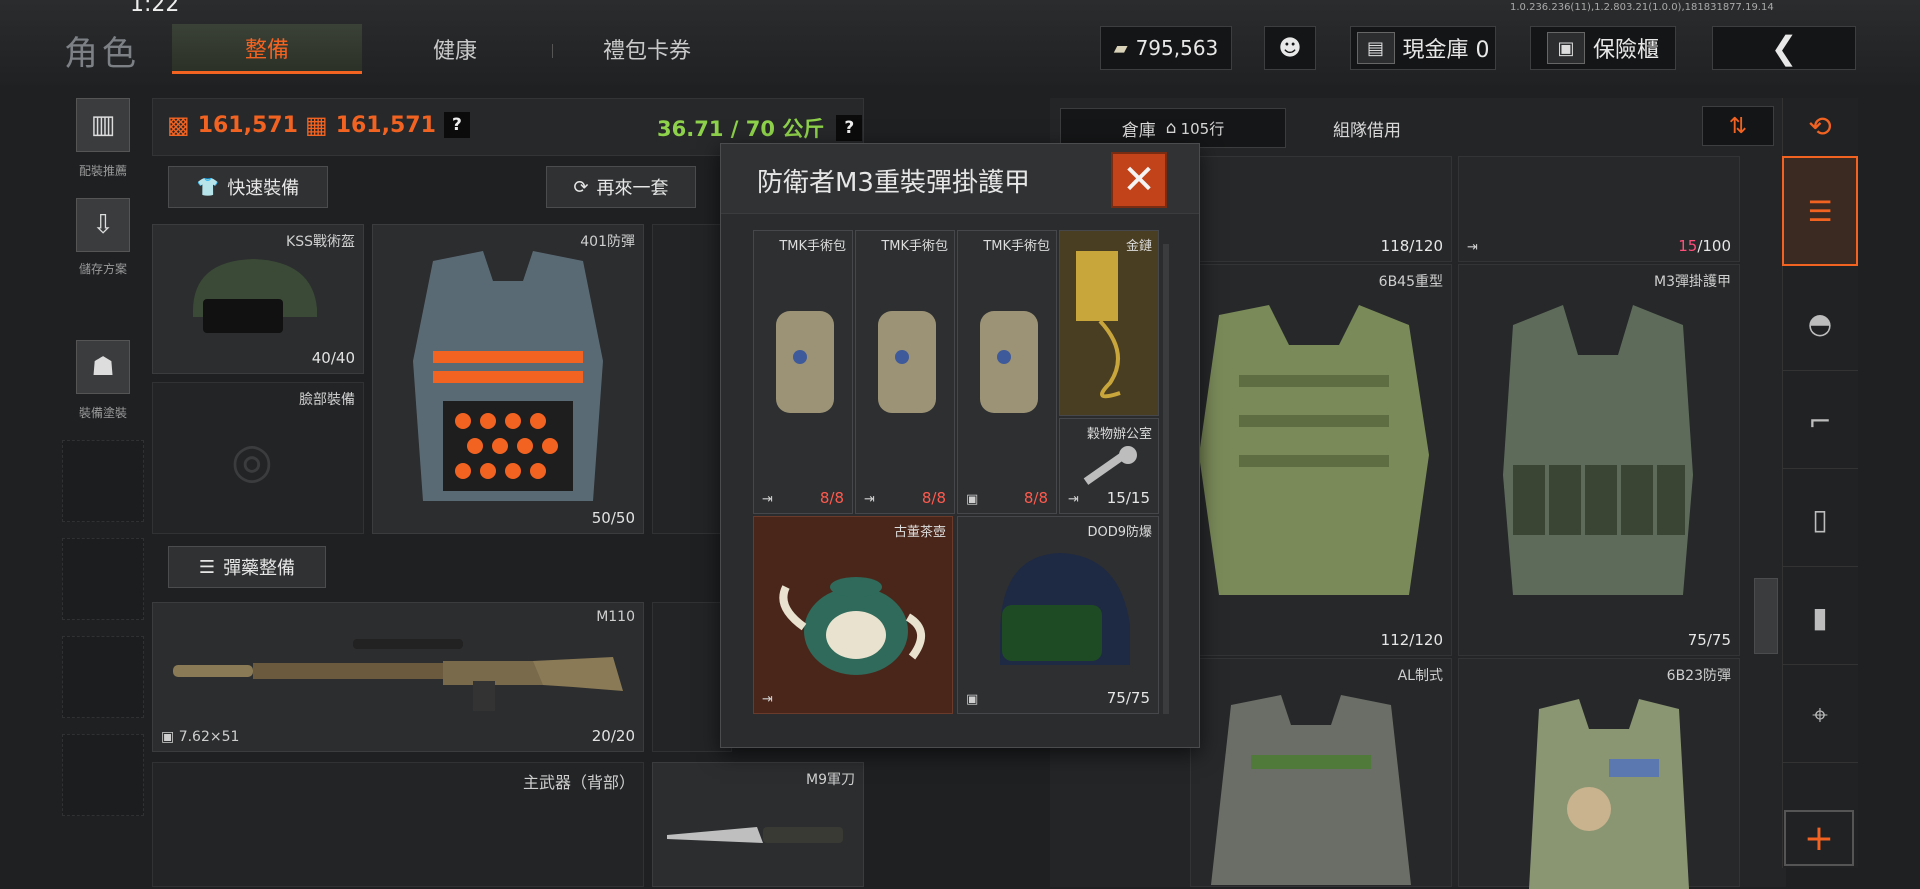 This screenshot has height=889, width=1920. I want to click on add-button: +, so click(1819, 838).